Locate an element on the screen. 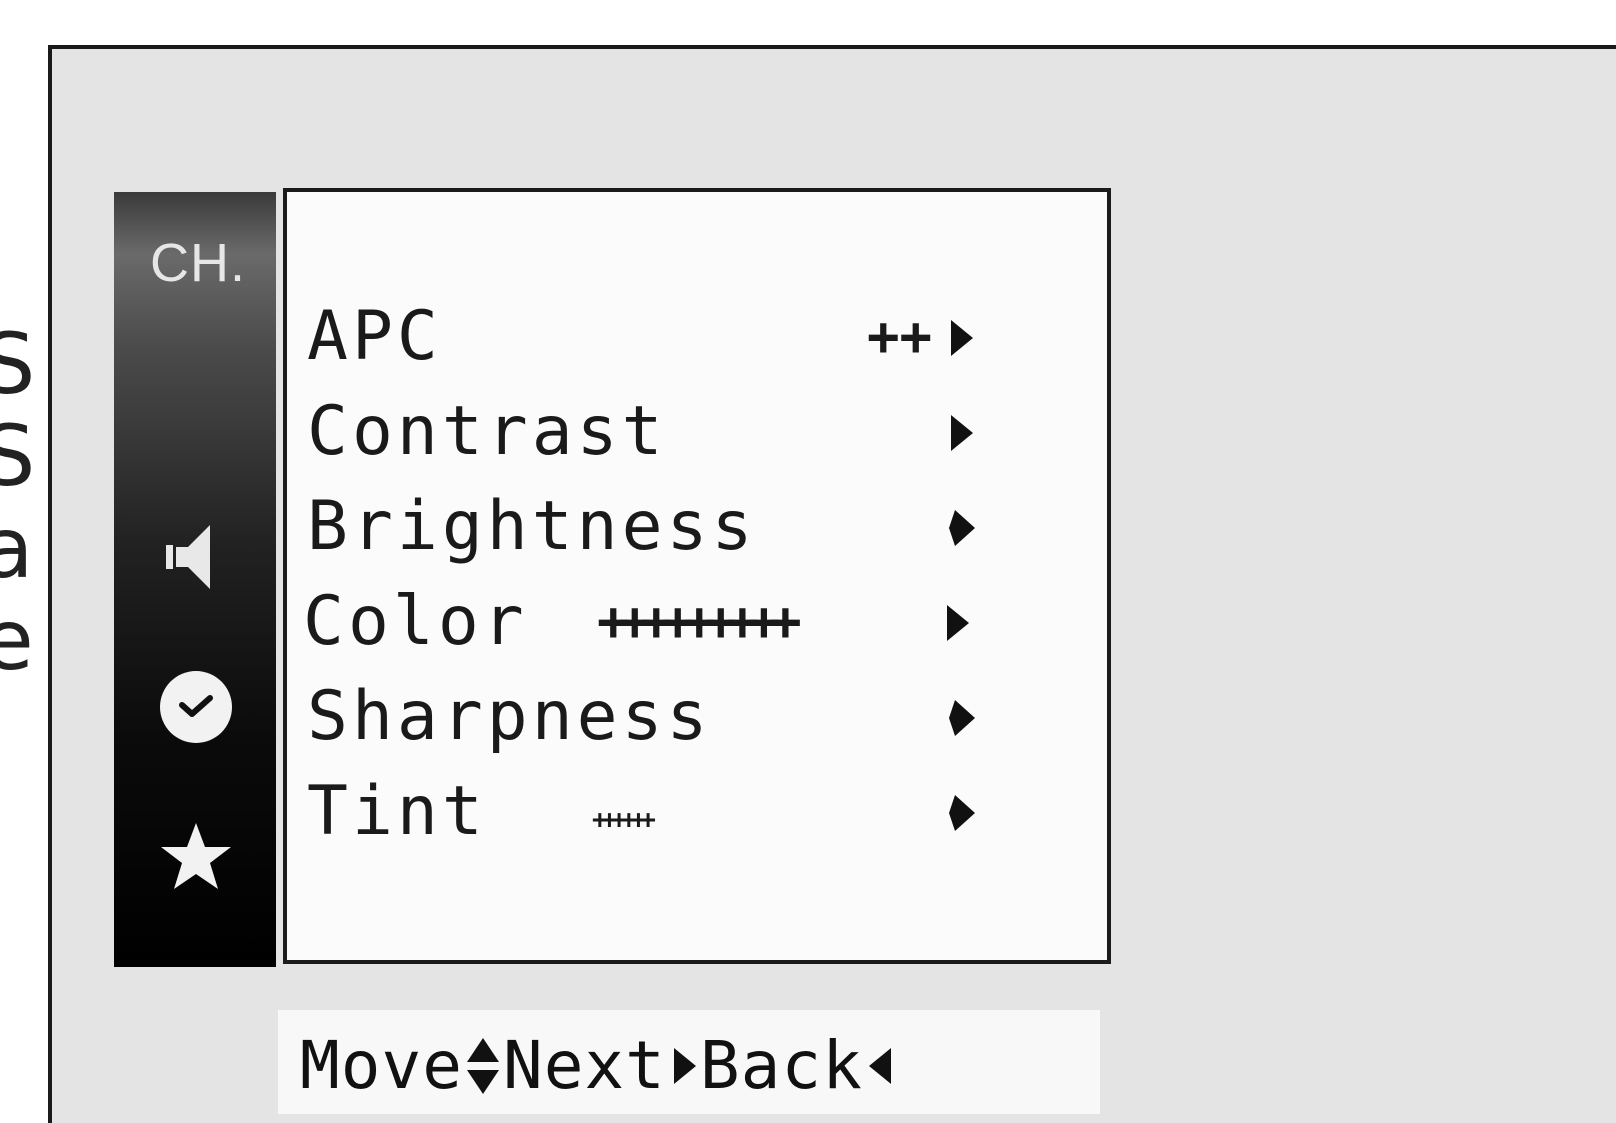 The height and width of the screenshot is (1123, 1616). menu-item-value: ++++++ is located at coordinates (624, 820).